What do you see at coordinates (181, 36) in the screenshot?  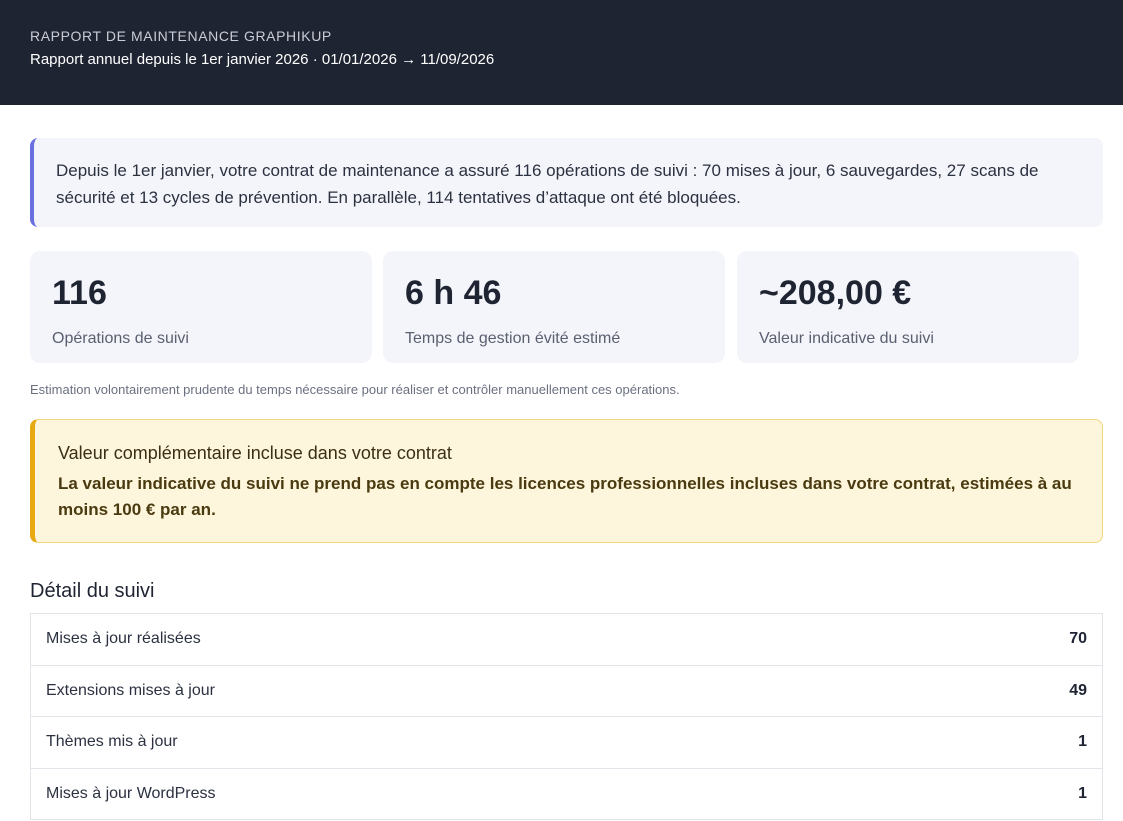 I see `report-eyebrow: RAPPORT DE MAINTENANCE GRAPHIKUP` at bounding box center [181, 36].